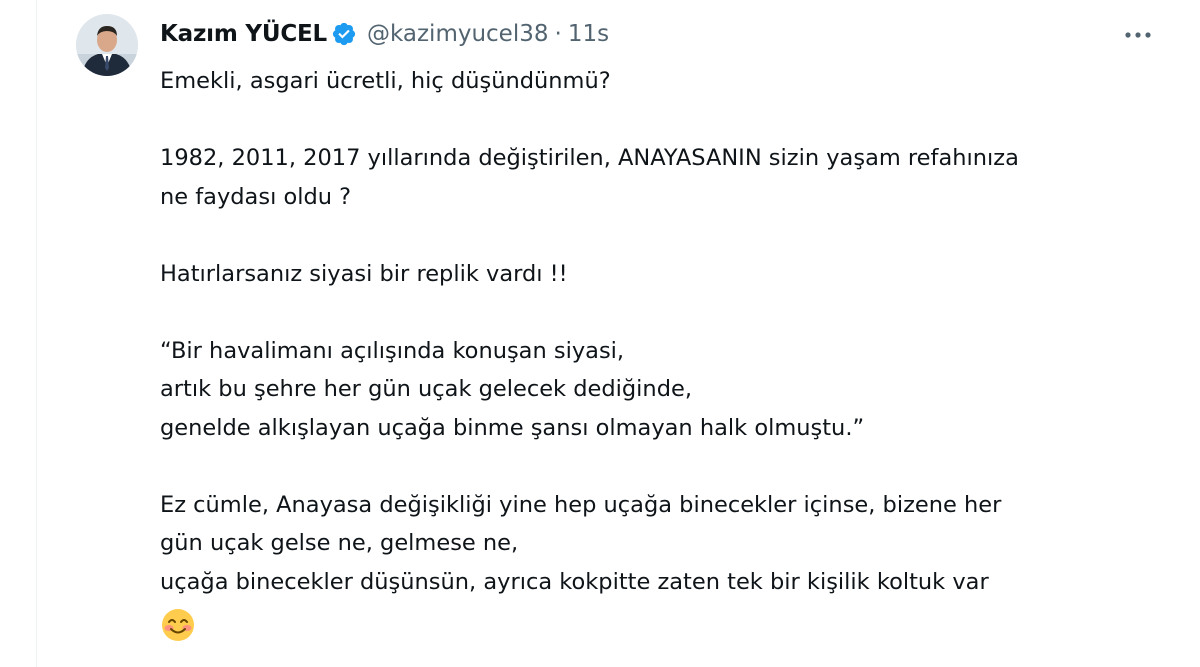 The width and height of the screenshot is (1200, 667). What do you see at coordinates (256, 196) in the screenshot?
I see `tweet-line: ne faydası oldu ?` at bounding box center [256, 196].